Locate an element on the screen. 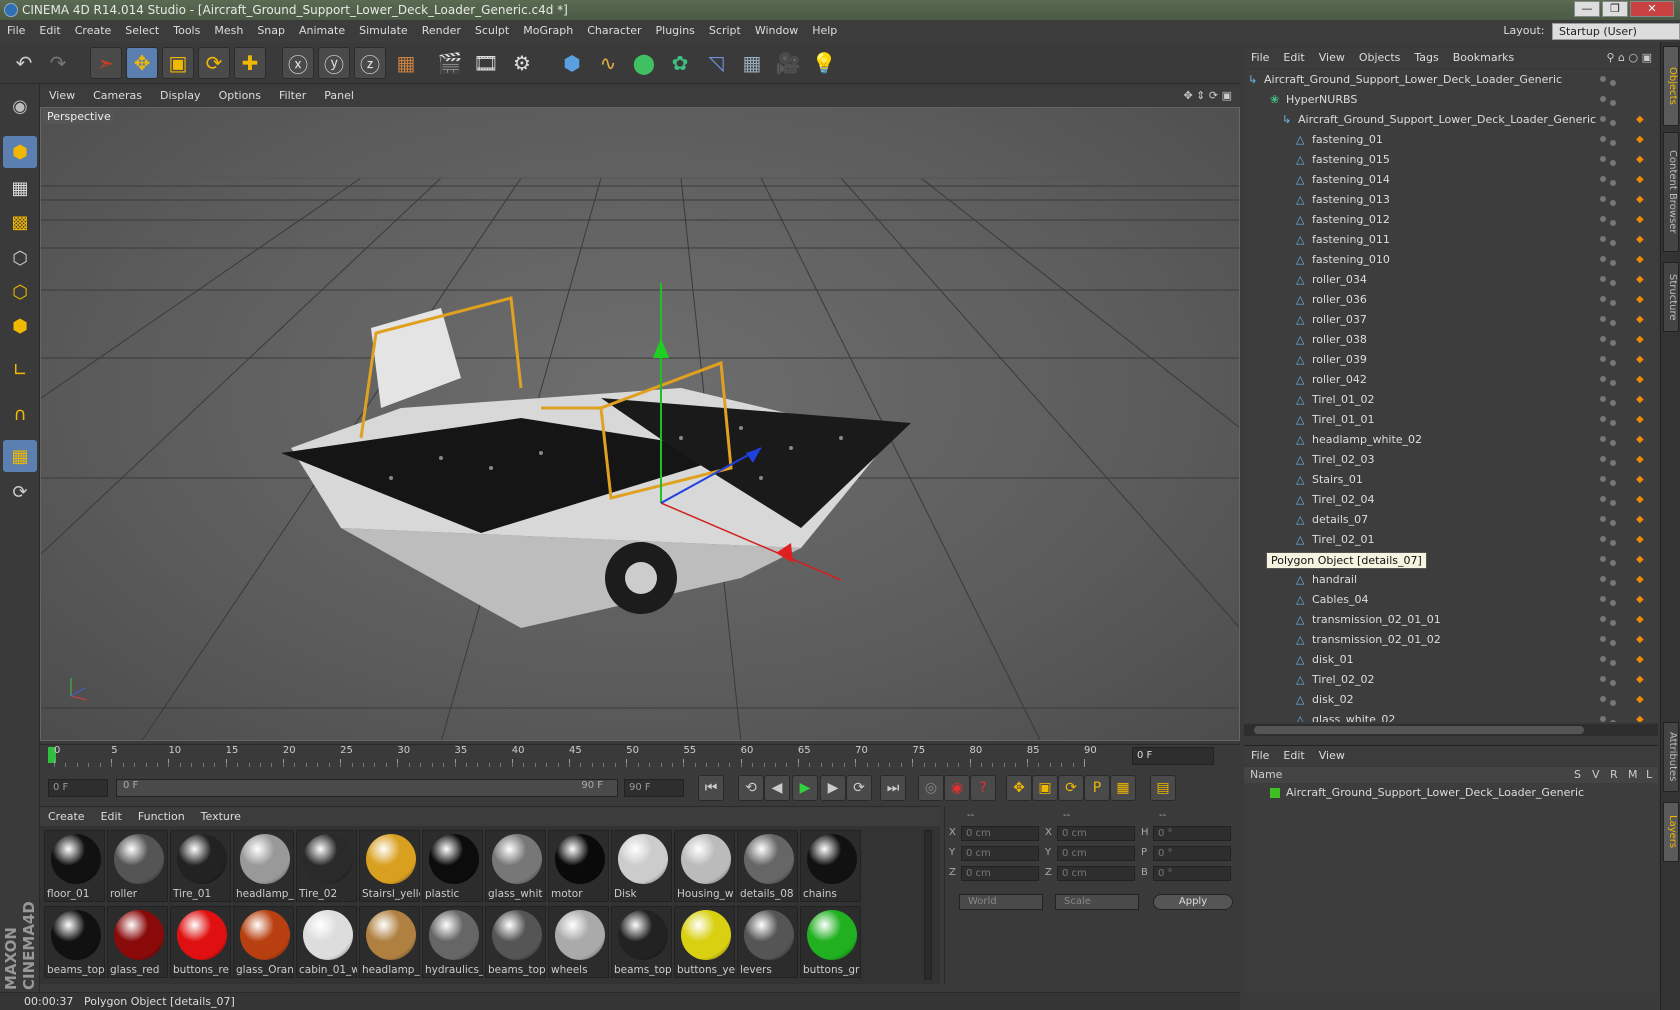 This screenshot has height=1010, width=1680. y-axis-icon: ⓨ is located at coordinates (334, 63).